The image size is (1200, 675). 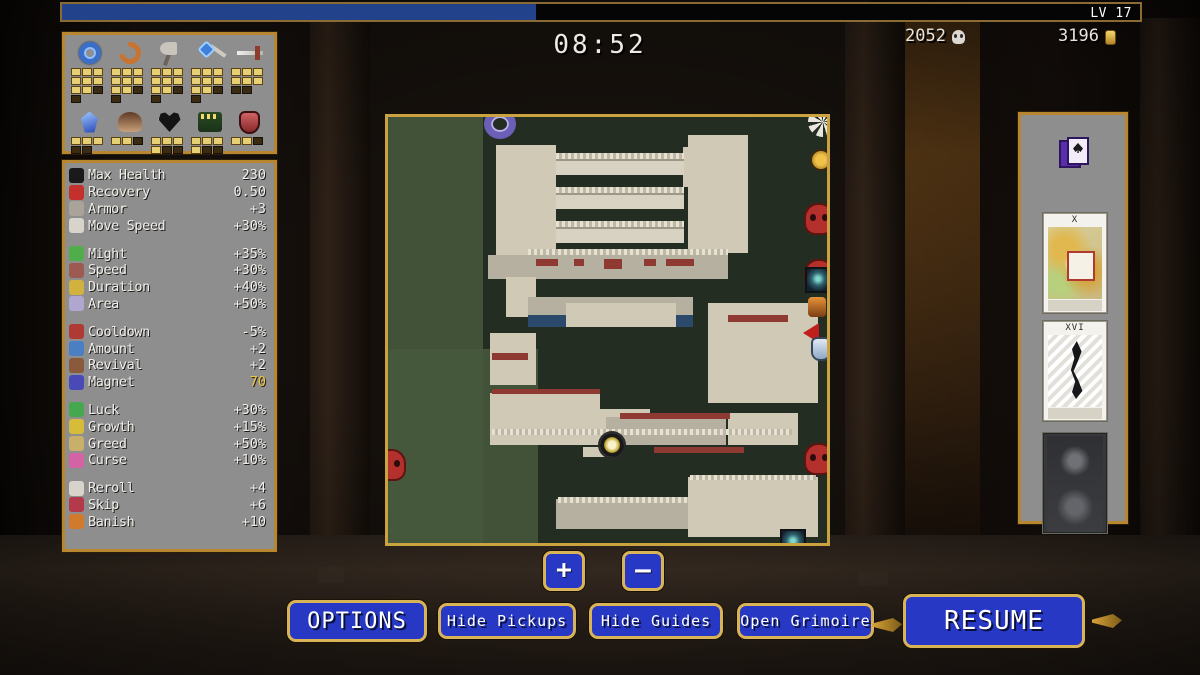 What do you see at coordinates (130, 53) in the screenshot?
I see `whip-weapon` at bounding box center [130, 53].